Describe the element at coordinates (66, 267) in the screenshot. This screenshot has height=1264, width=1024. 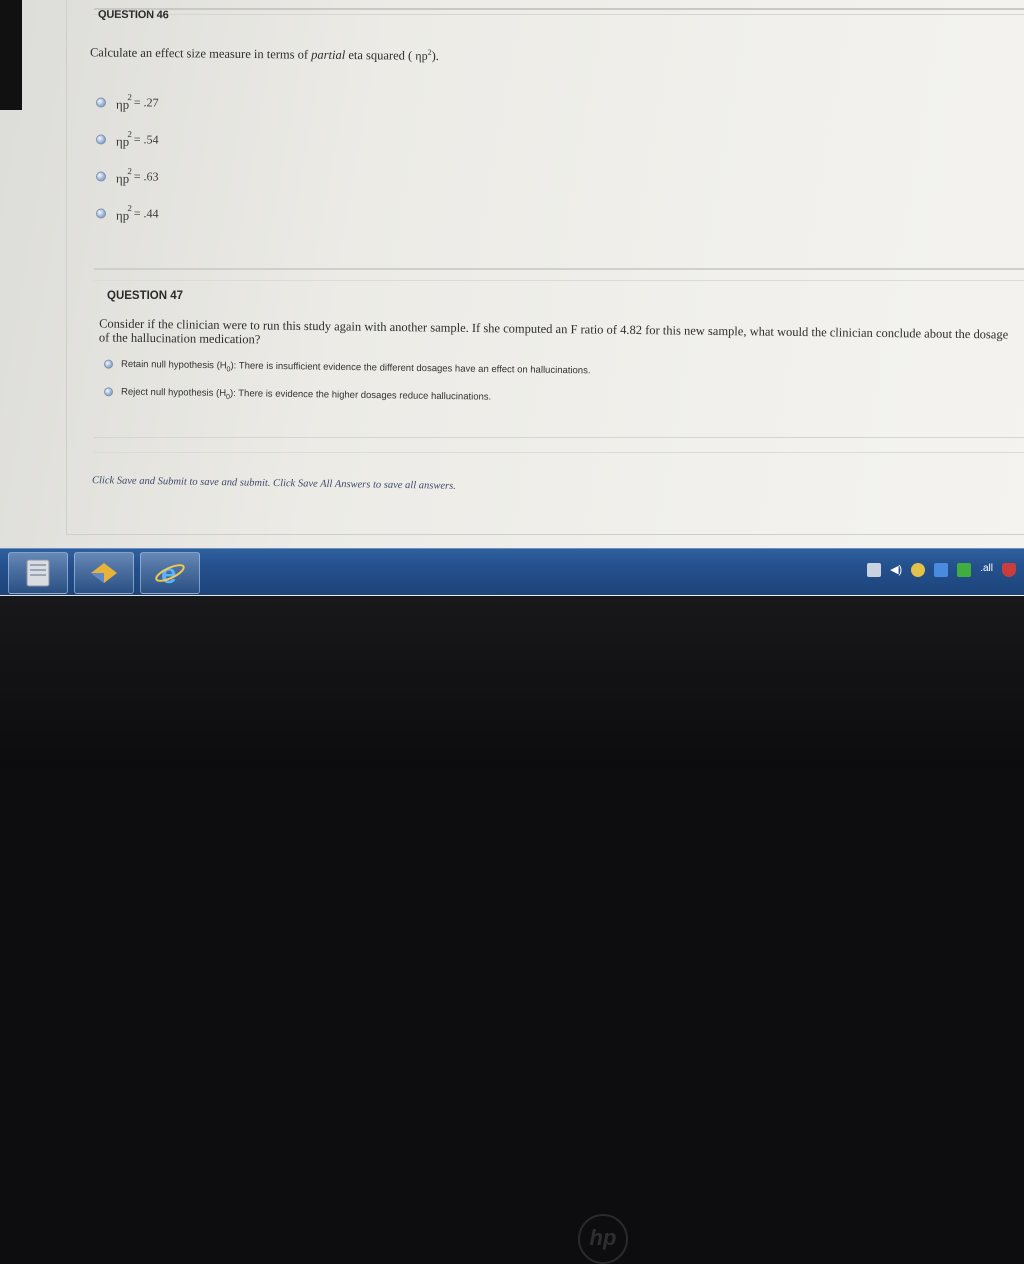
I see `content-border` at that location.